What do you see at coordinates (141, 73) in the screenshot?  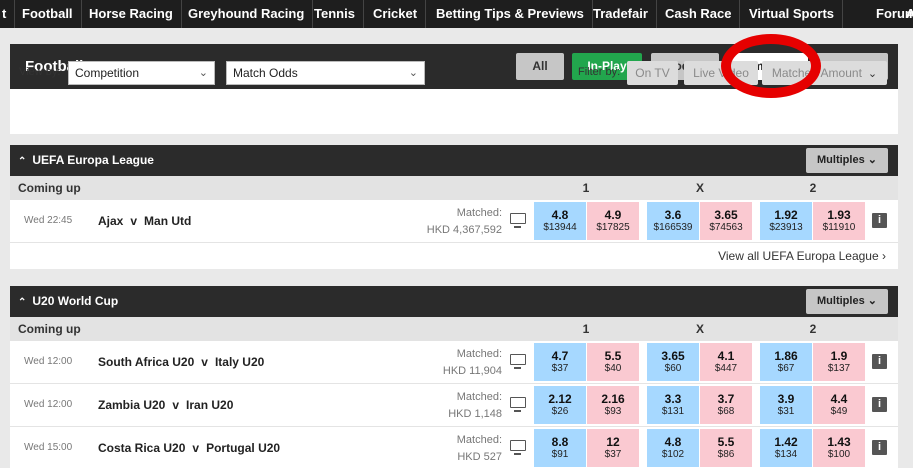 I see `view-by-select: Competition ⌄` at bounding box center [141, 73].